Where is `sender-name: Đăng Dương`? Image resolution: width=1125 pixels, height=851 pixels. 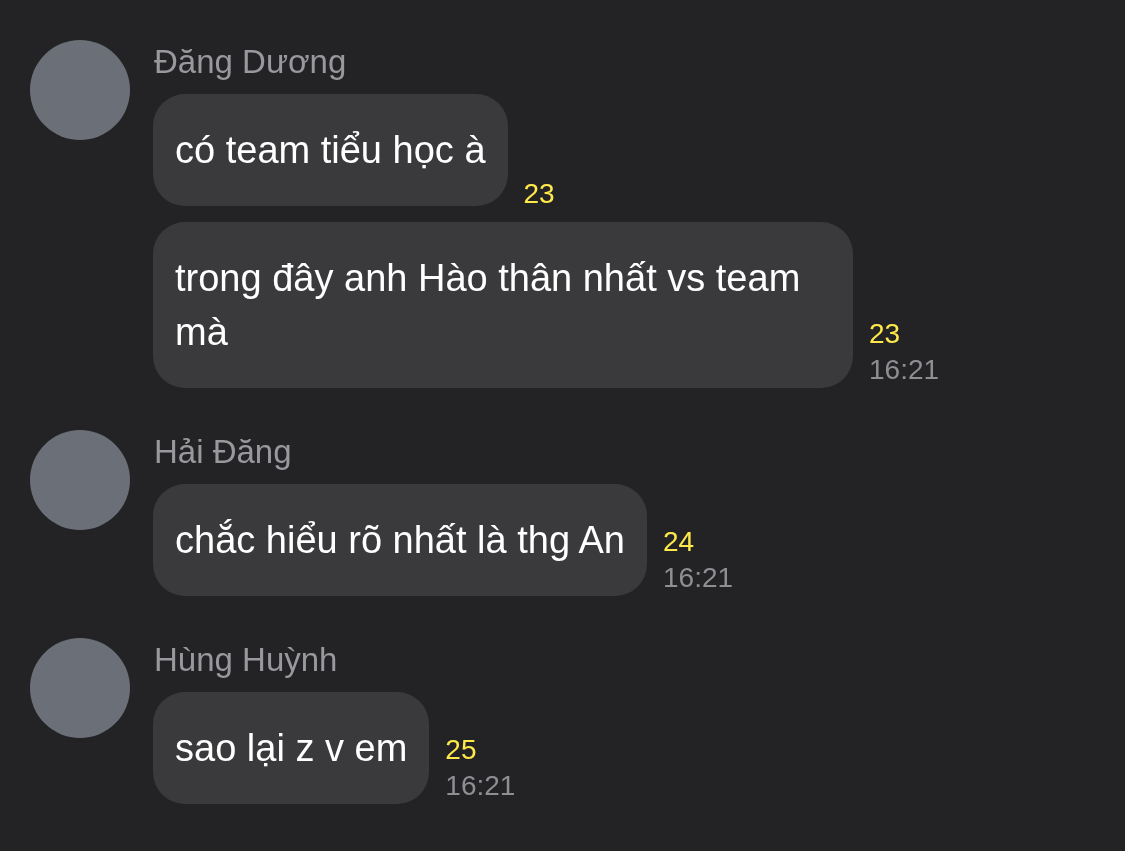
sender-name: Đăng Dương is located at coordinates (250, 62).